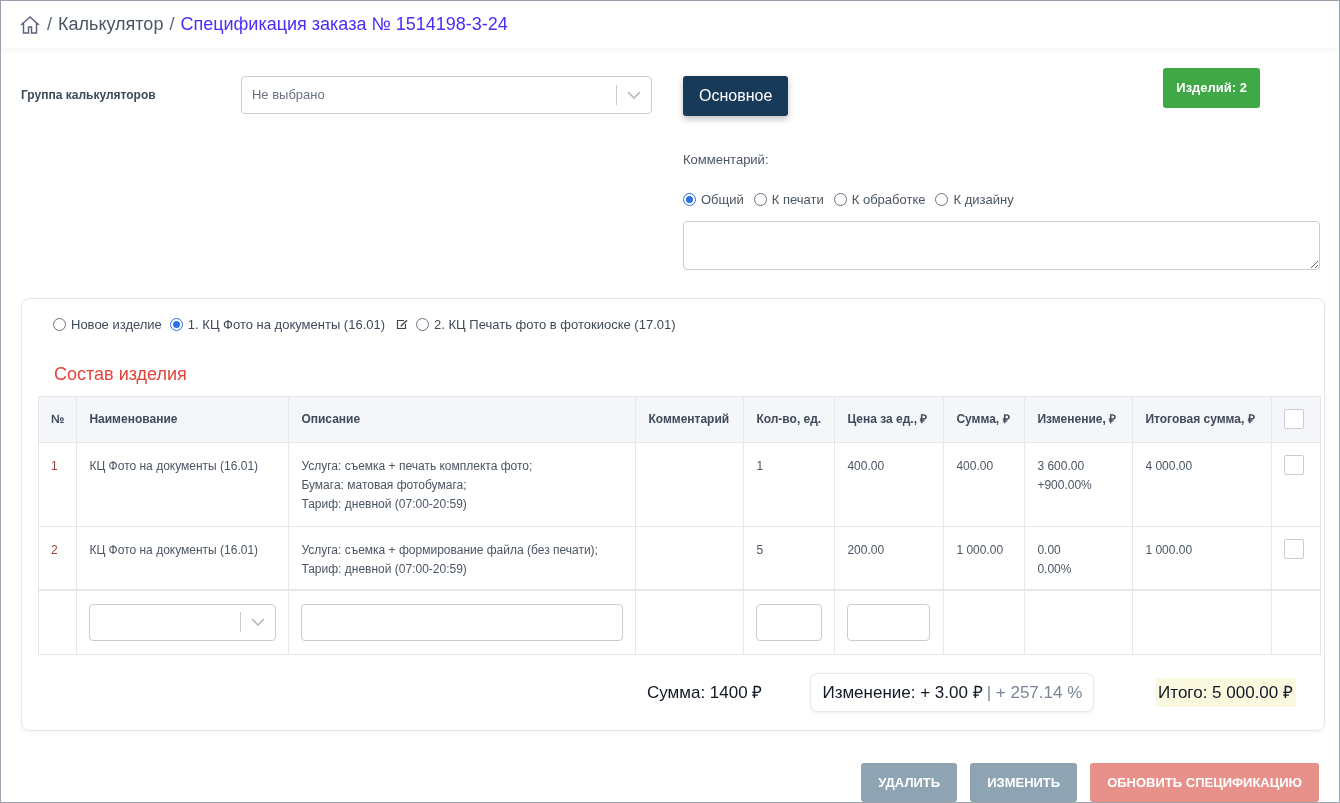 This screenshot has height=803, width=1340. What do you see at coordinates (1055, 559) in the screenshot?
I see `table-cell-text: 0.00 0.00%` at bounding box center [1055, 559].